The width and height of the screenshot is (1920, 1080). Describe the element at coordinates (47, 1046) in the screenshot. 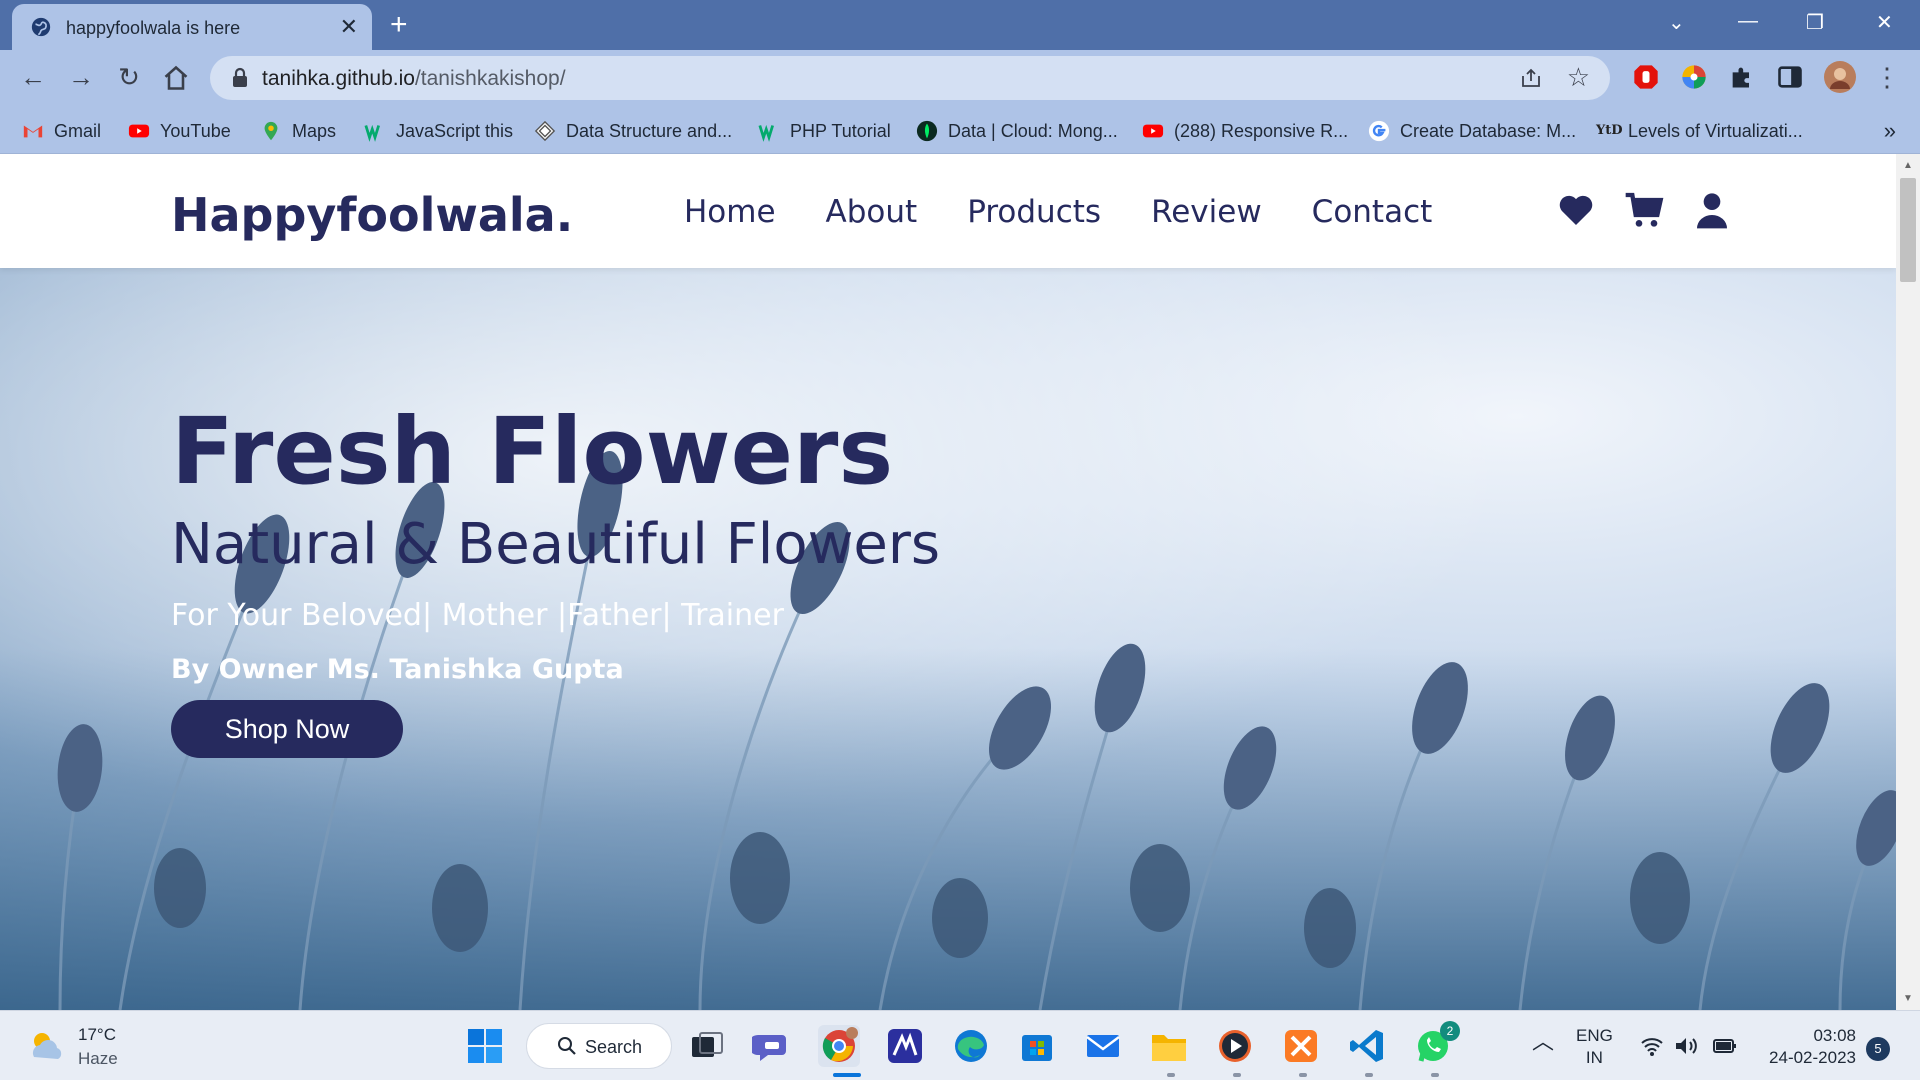

I see `weather-haze-icon` at that location.